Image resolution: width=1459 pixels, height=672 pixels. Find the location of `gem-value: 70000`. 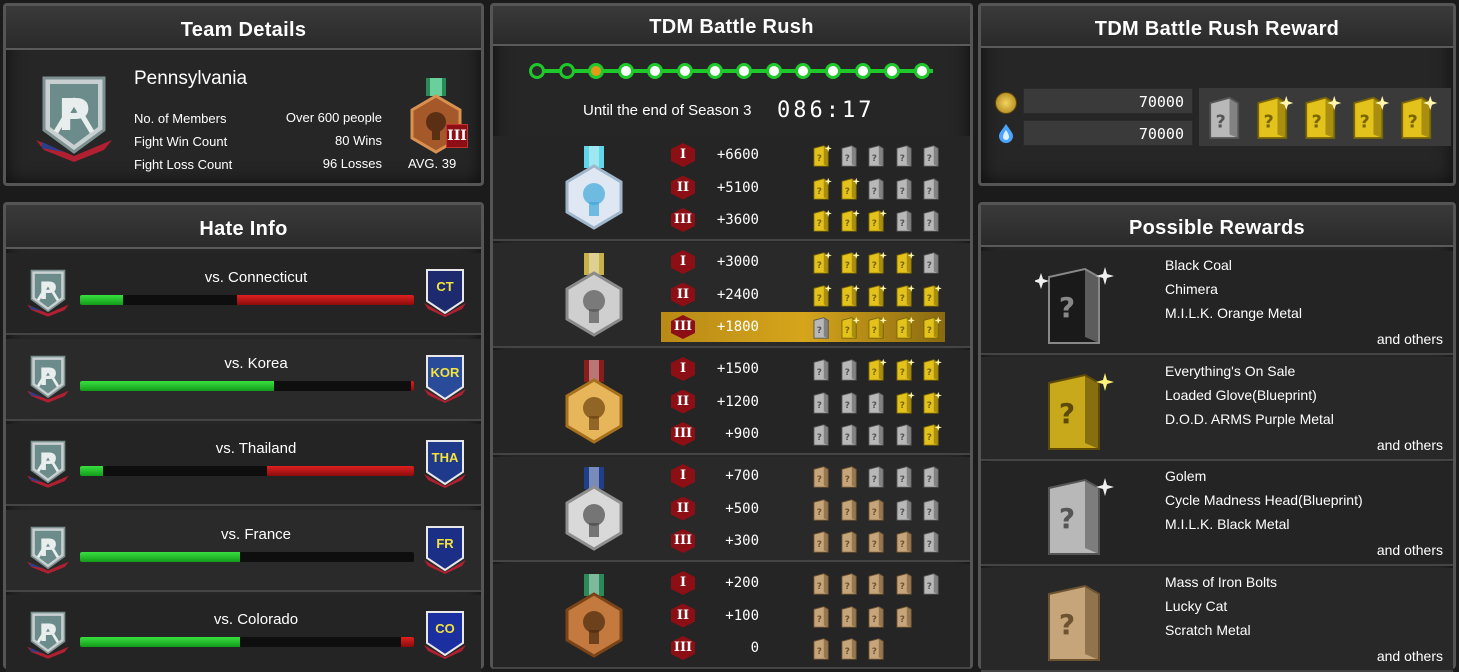

gem-value: 70000 is located at coordinates (1161, 134).